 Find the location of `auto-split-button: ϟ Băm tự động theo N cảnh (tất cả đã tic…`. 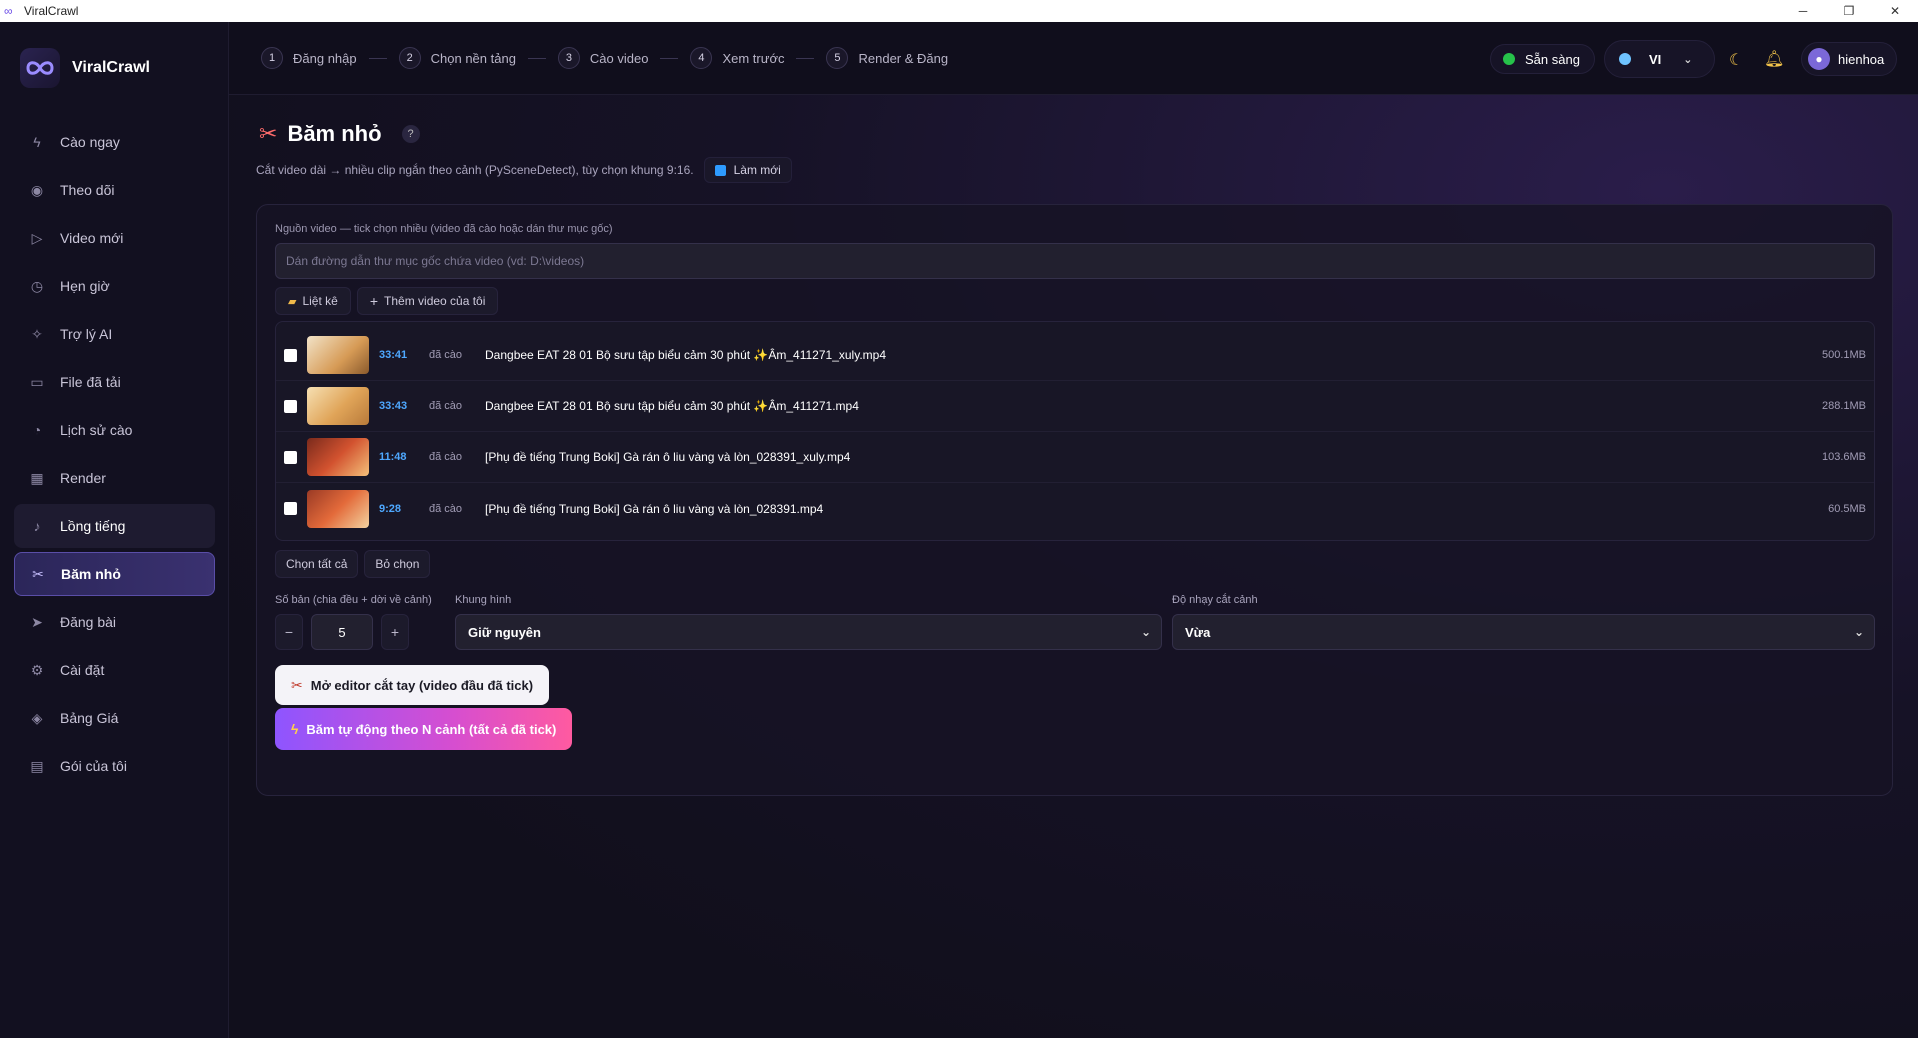

auto-split-button: ϟ Băm tự động theo N cảnh (tất cả đã tic… is located at coordinates (424, 729).